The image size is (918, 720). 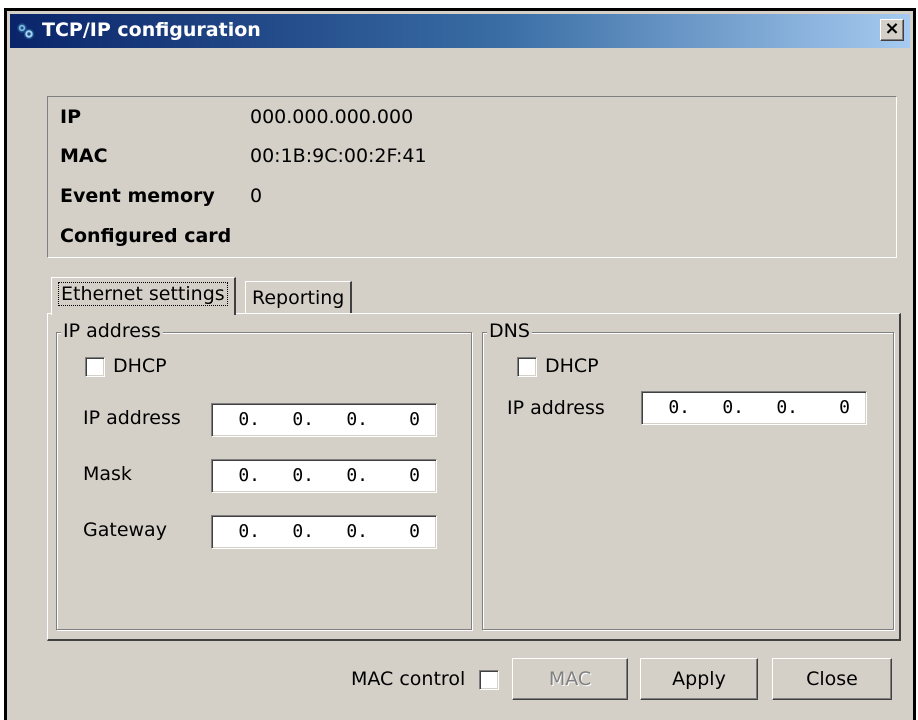 I want to click on dns-group-title: DNS, so click(x=509, y=331).